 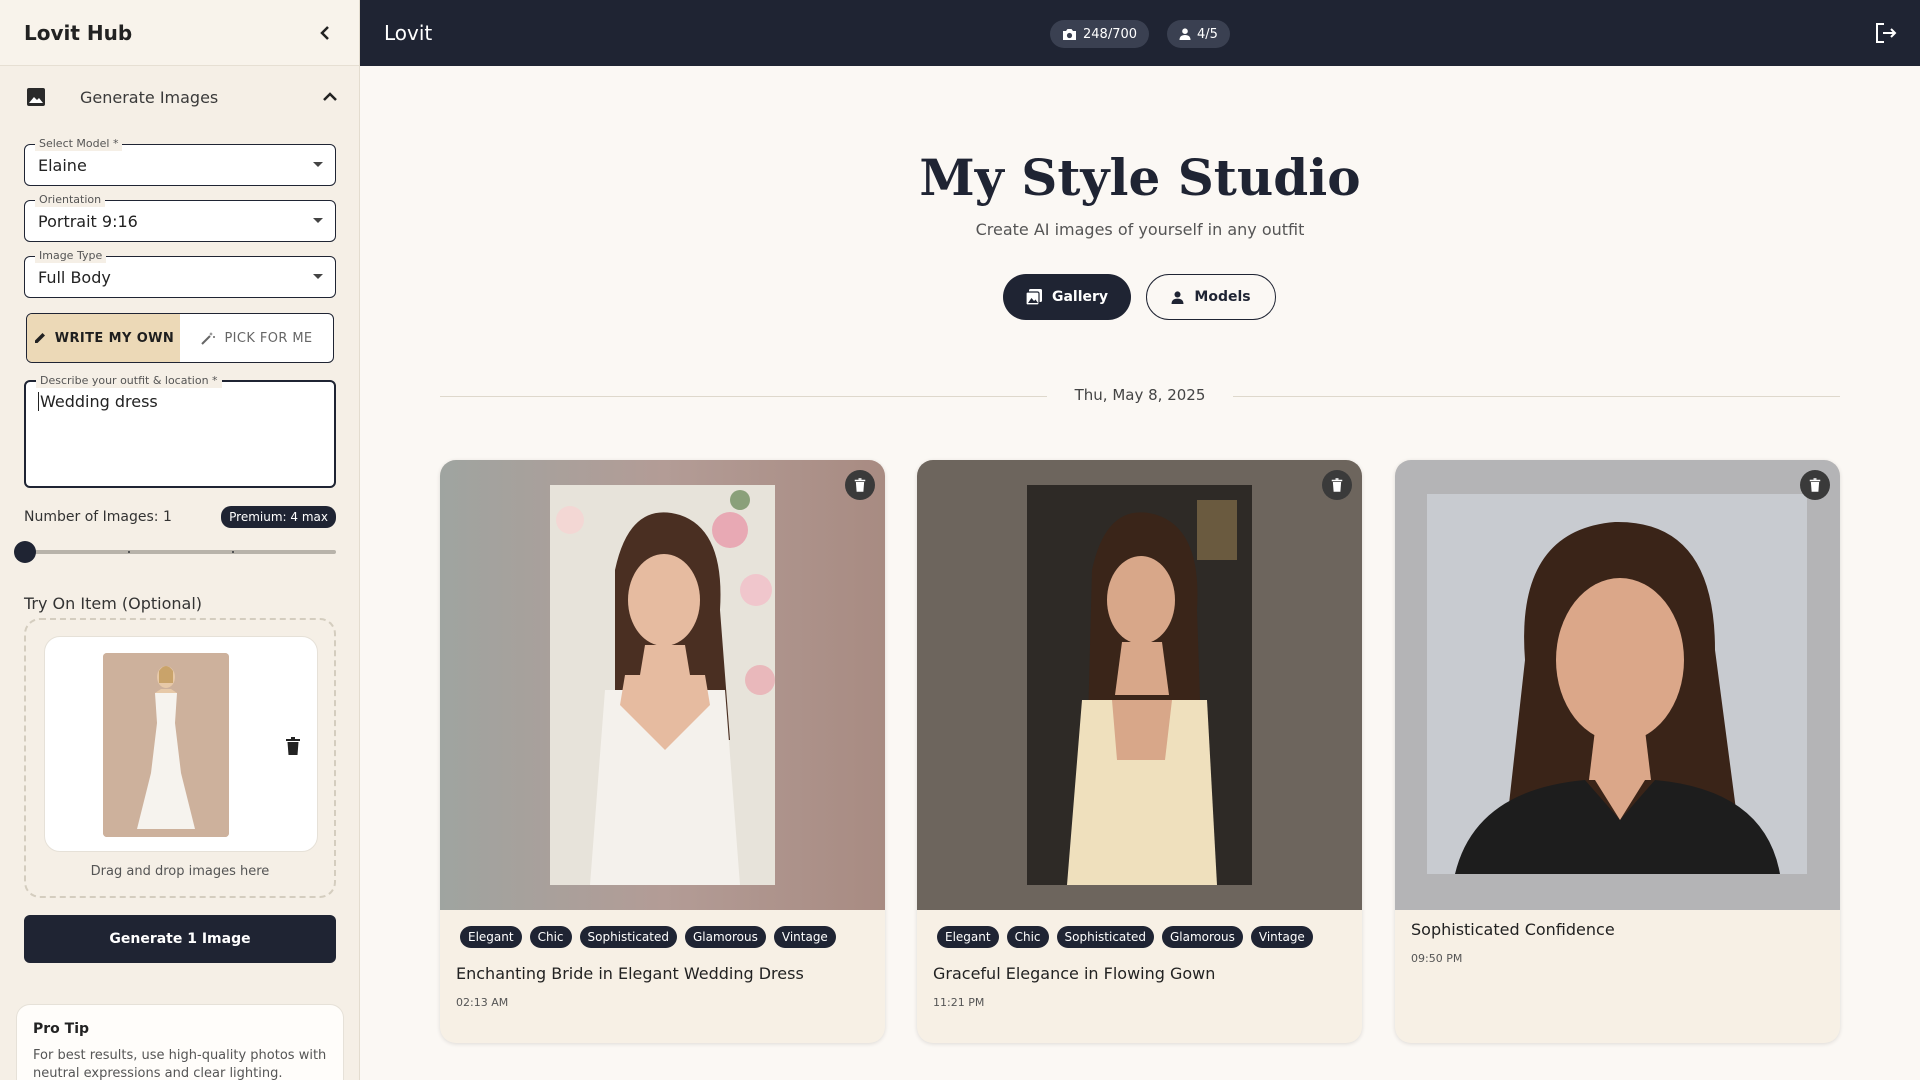 What do you see at coordinates (180, 161) in the screenshot?
I see `select-model-field: Select Model * Elaine` at bounding box center [180, 161].